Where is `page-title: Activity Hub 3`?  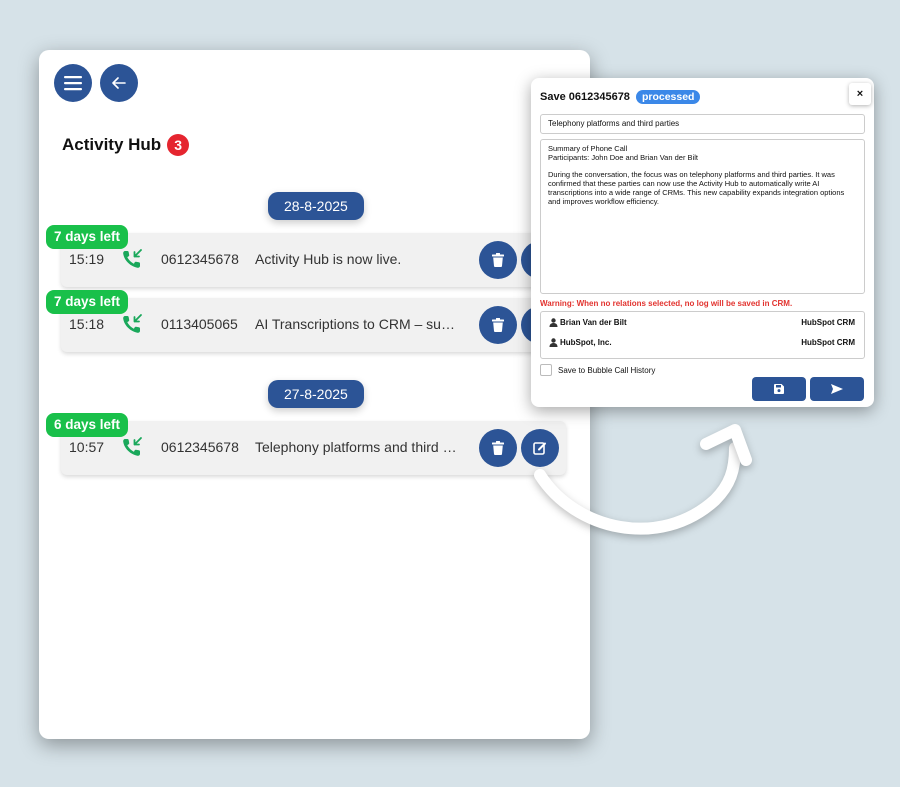 page-title: Activity Hub 3 is located at coordinates (126, 145).